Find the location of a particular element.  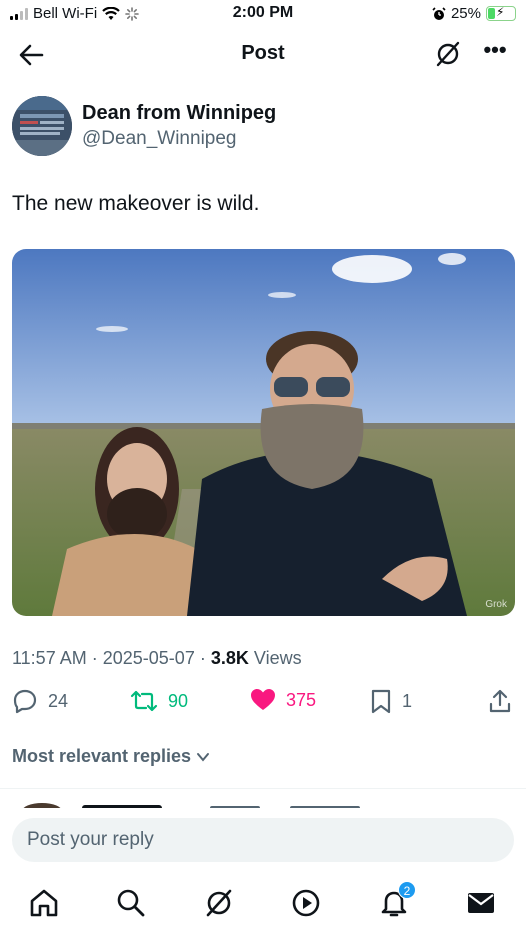

battery-percent: 25% is located at coordinates (465, 13).